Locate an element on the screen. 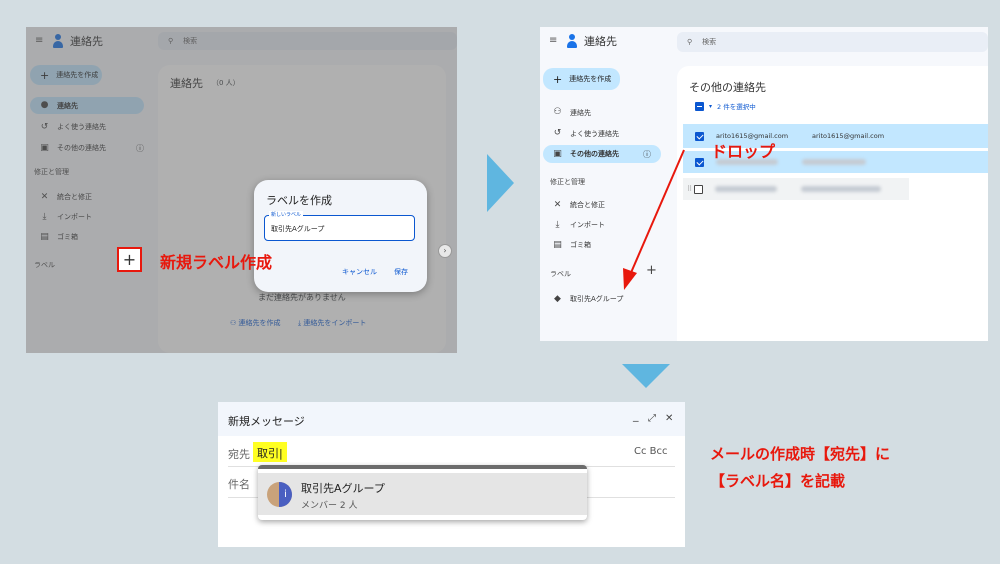 This screenshot has height=564, width=1000. app-title: 連絡先 is located at coordinates (600, 41).